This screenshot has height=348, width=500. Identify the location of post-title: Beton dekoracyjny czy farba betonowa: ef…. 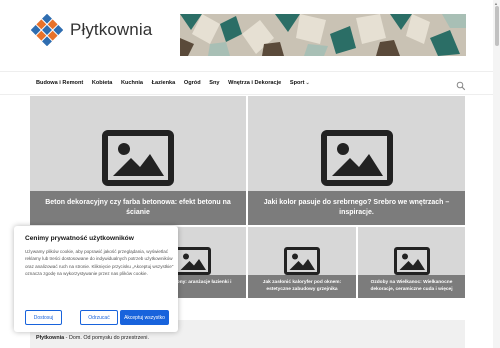
(138, 208).